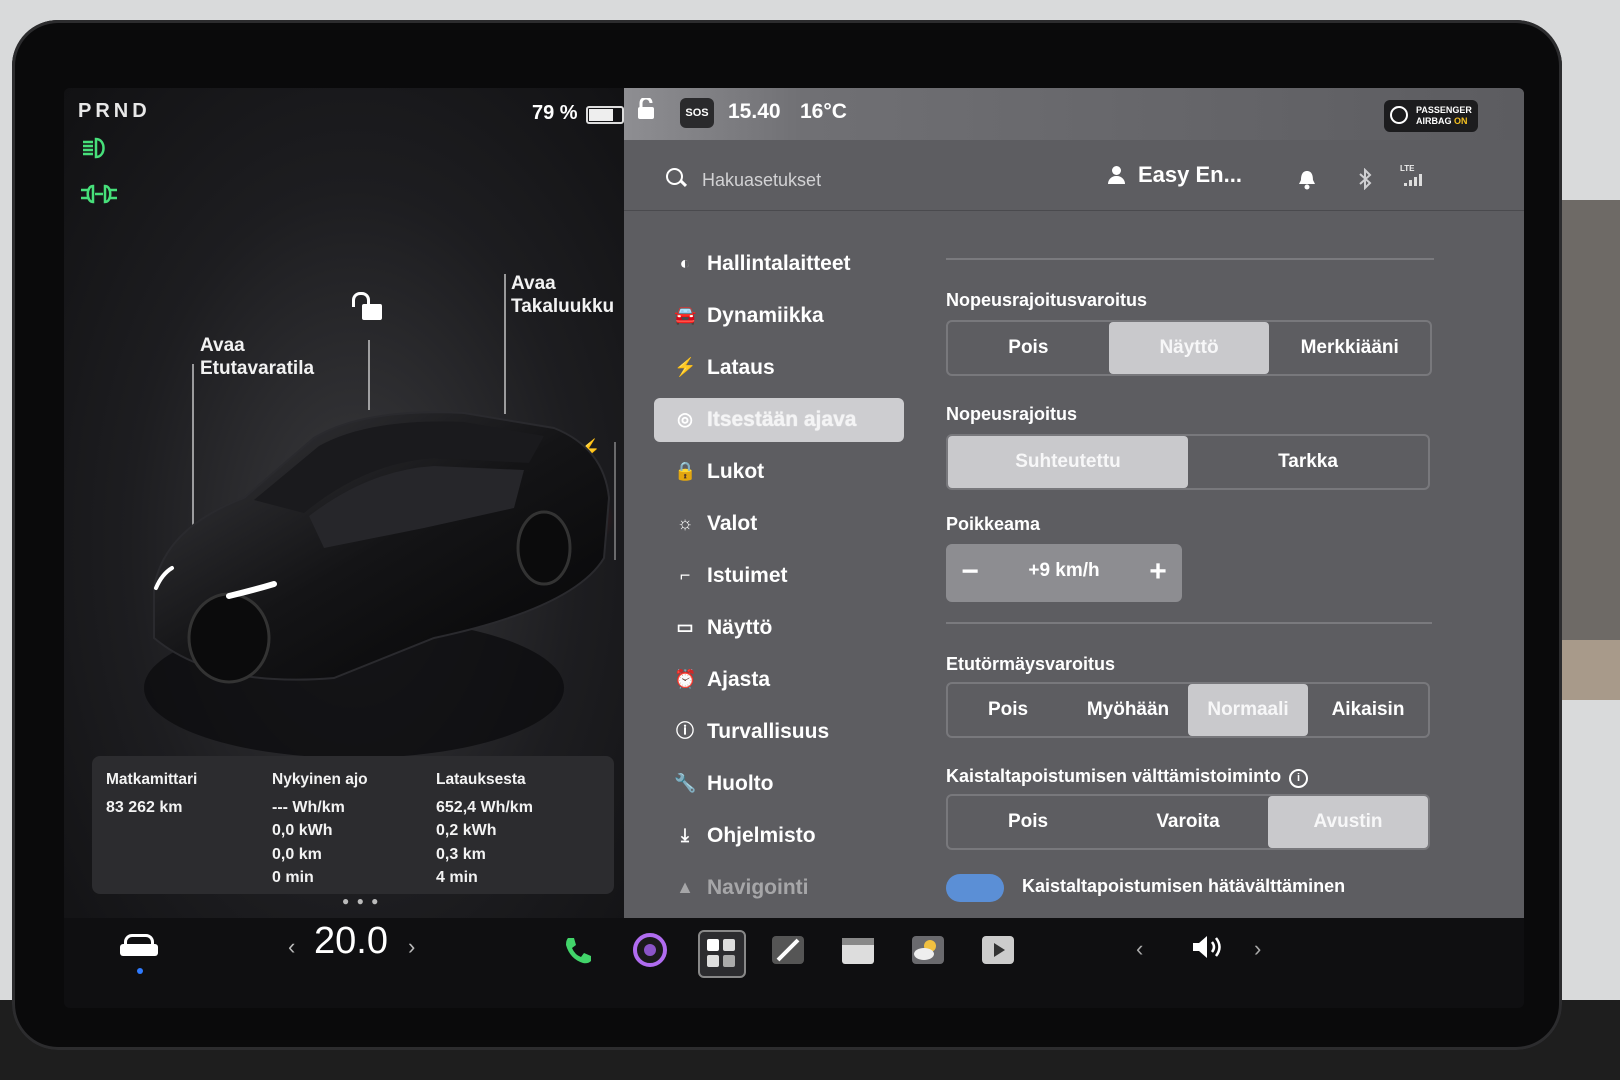 This screenshot has width=1620, height=1080. I want to click on temp-increase-button: ›, so click(411, 947).